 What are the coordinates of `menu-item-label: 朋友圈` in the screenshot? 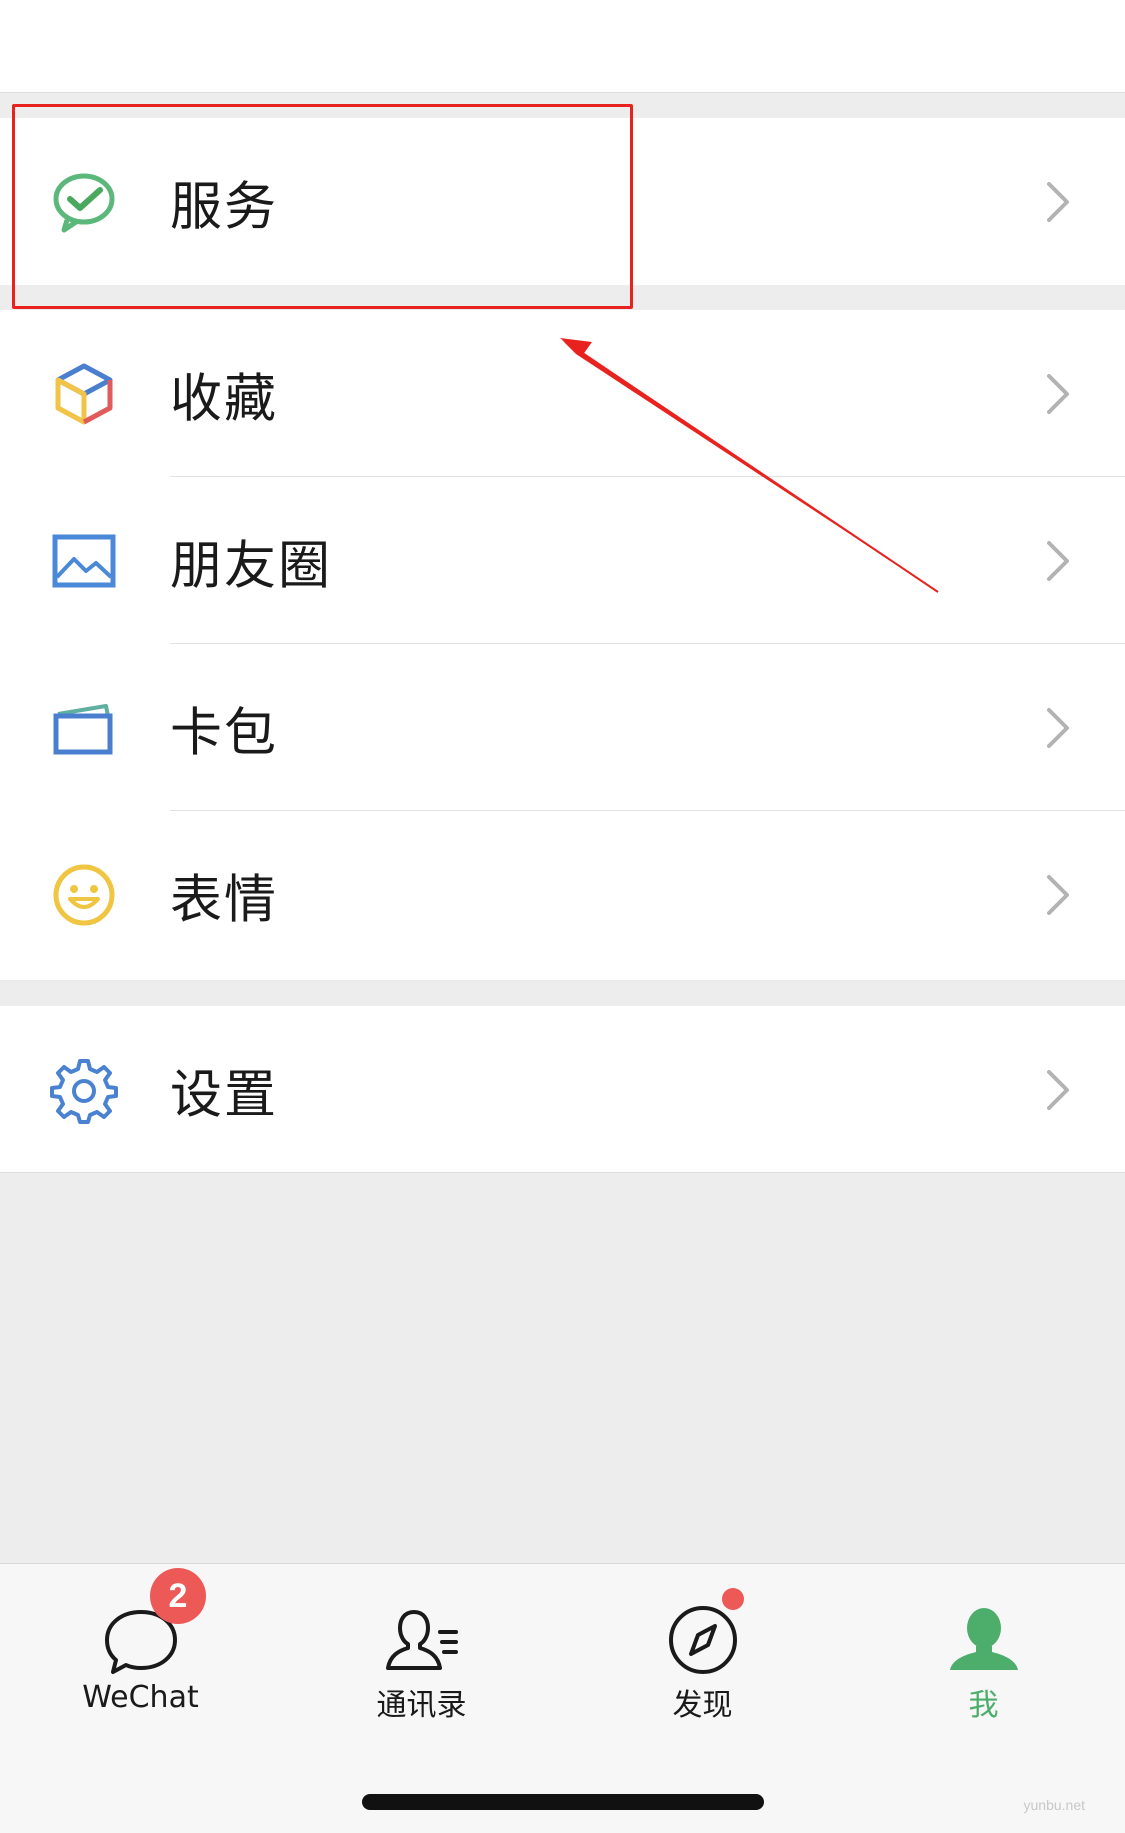 It's located at (251, 566).